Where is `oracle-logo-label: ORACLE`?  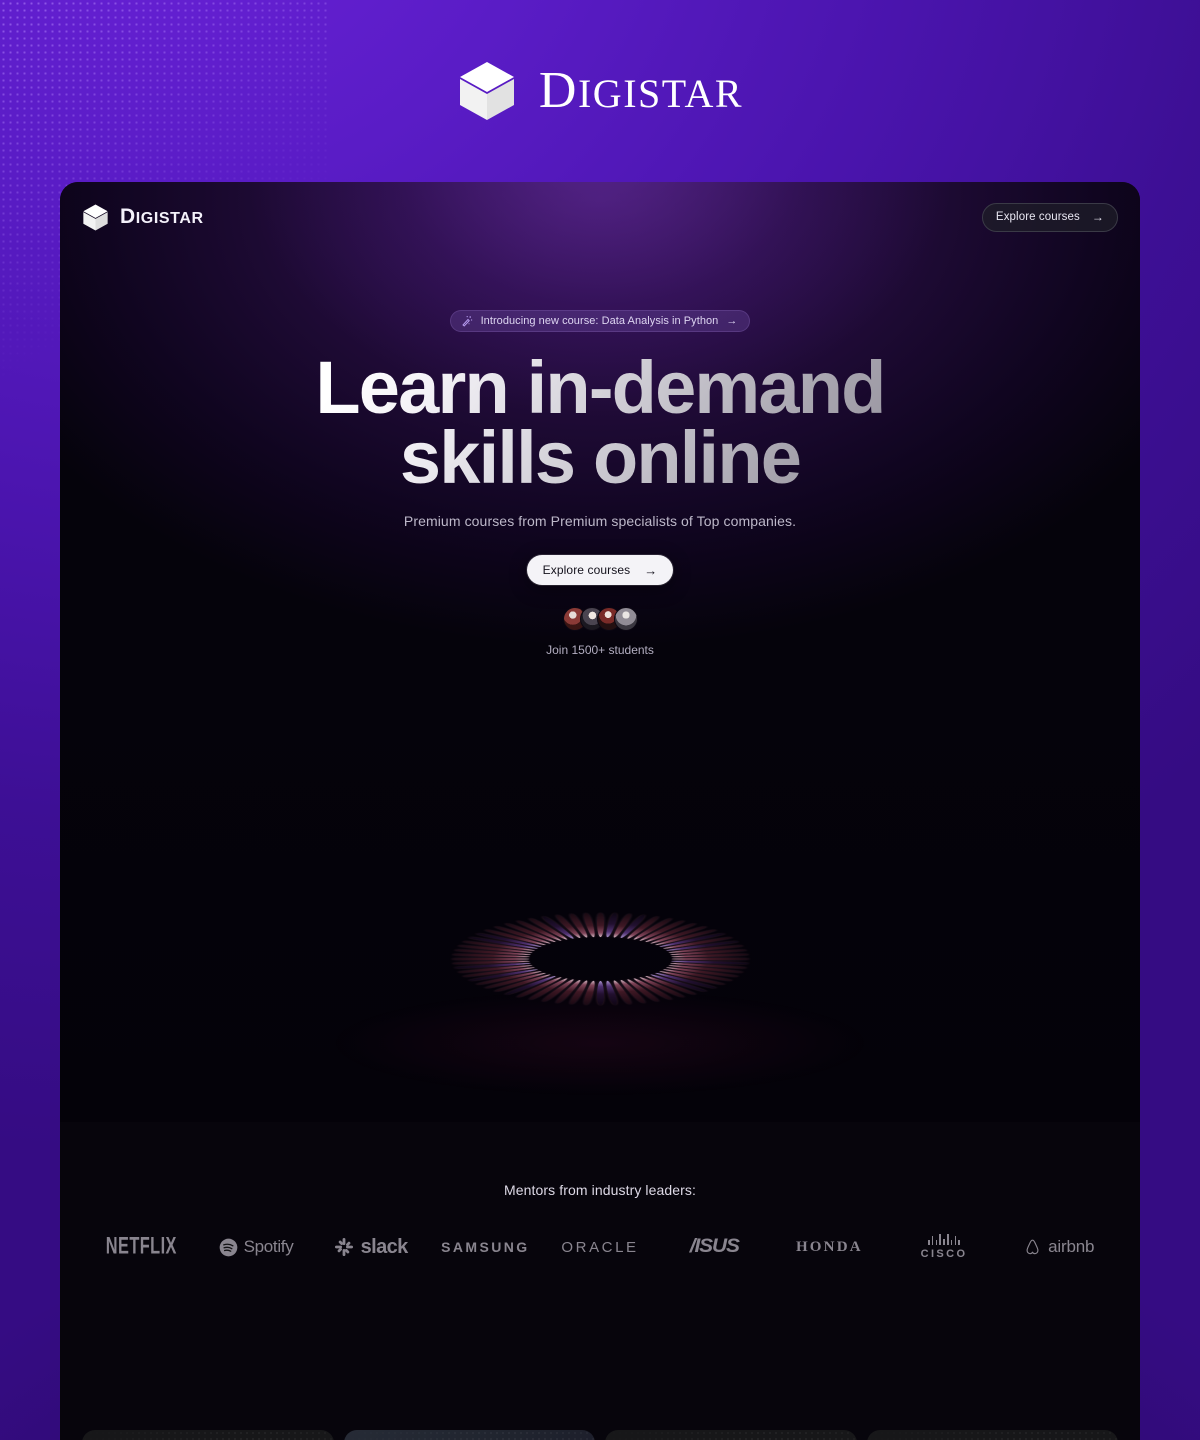
oracle-logo-label: ORACLE is located at coordinates (600, 1247).